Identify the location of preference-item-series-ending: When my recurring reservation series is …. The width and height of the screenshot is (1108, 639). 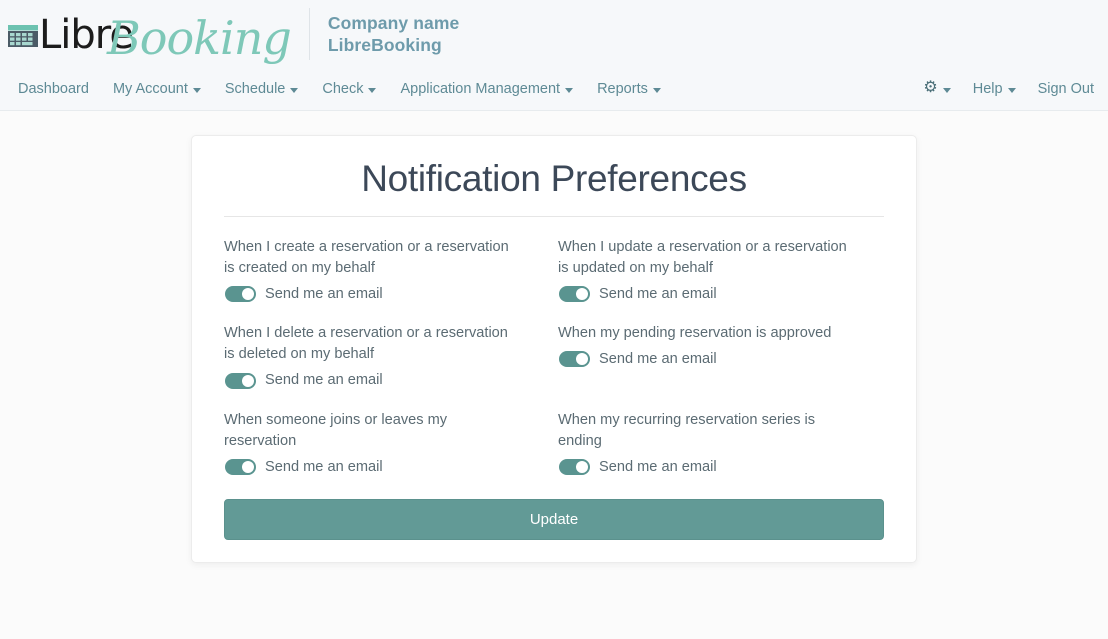
(721, 442).